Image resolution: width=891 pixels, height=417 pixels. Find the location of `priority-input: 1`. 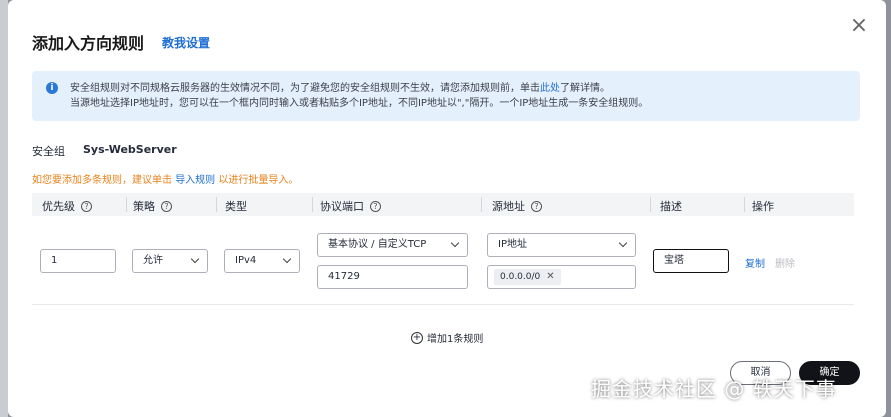

priority-input: 1 is located at coordinates (78, 261).